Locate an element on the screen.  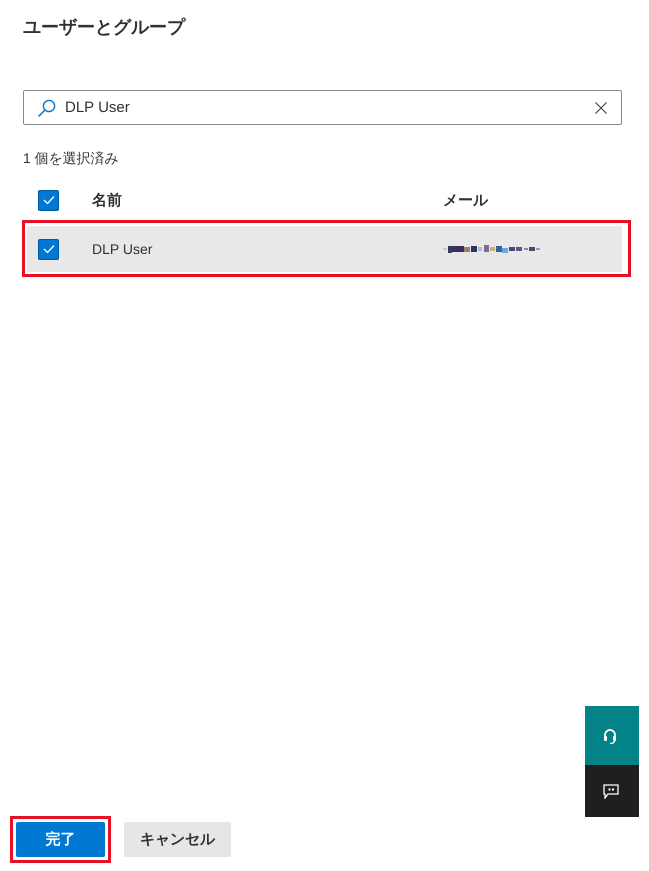
selection-count: 1 個を選択済み is located at coordinates (71, 158).